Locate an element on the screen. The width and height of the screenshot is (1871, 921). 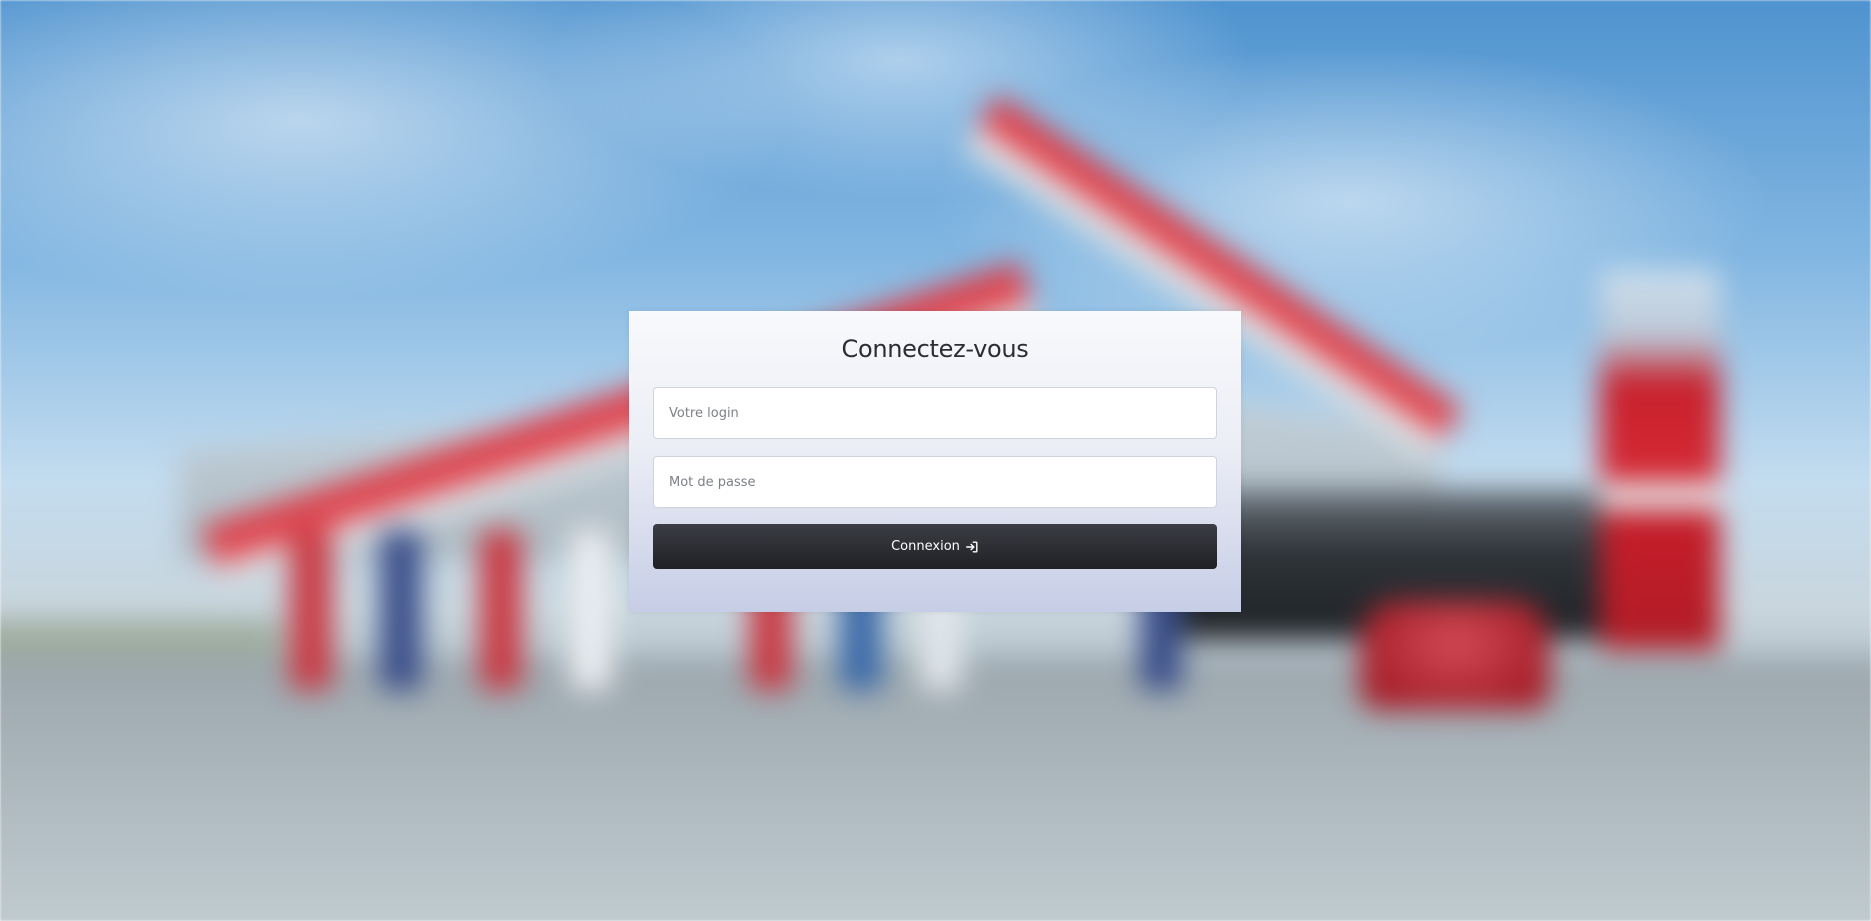
login-card: Connectez-vous Connexion is located at coordinates (935, 461).